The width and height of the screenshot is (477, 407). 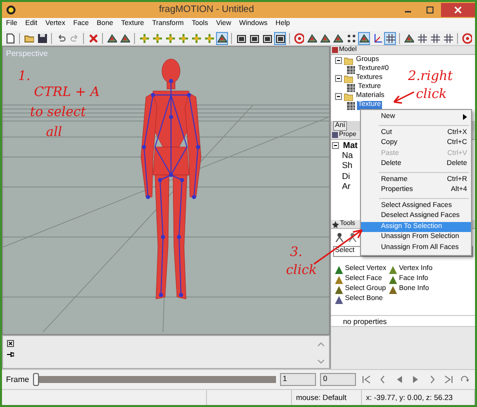 I want to click on handwritten-note: to select, so click(x=58, y=112).